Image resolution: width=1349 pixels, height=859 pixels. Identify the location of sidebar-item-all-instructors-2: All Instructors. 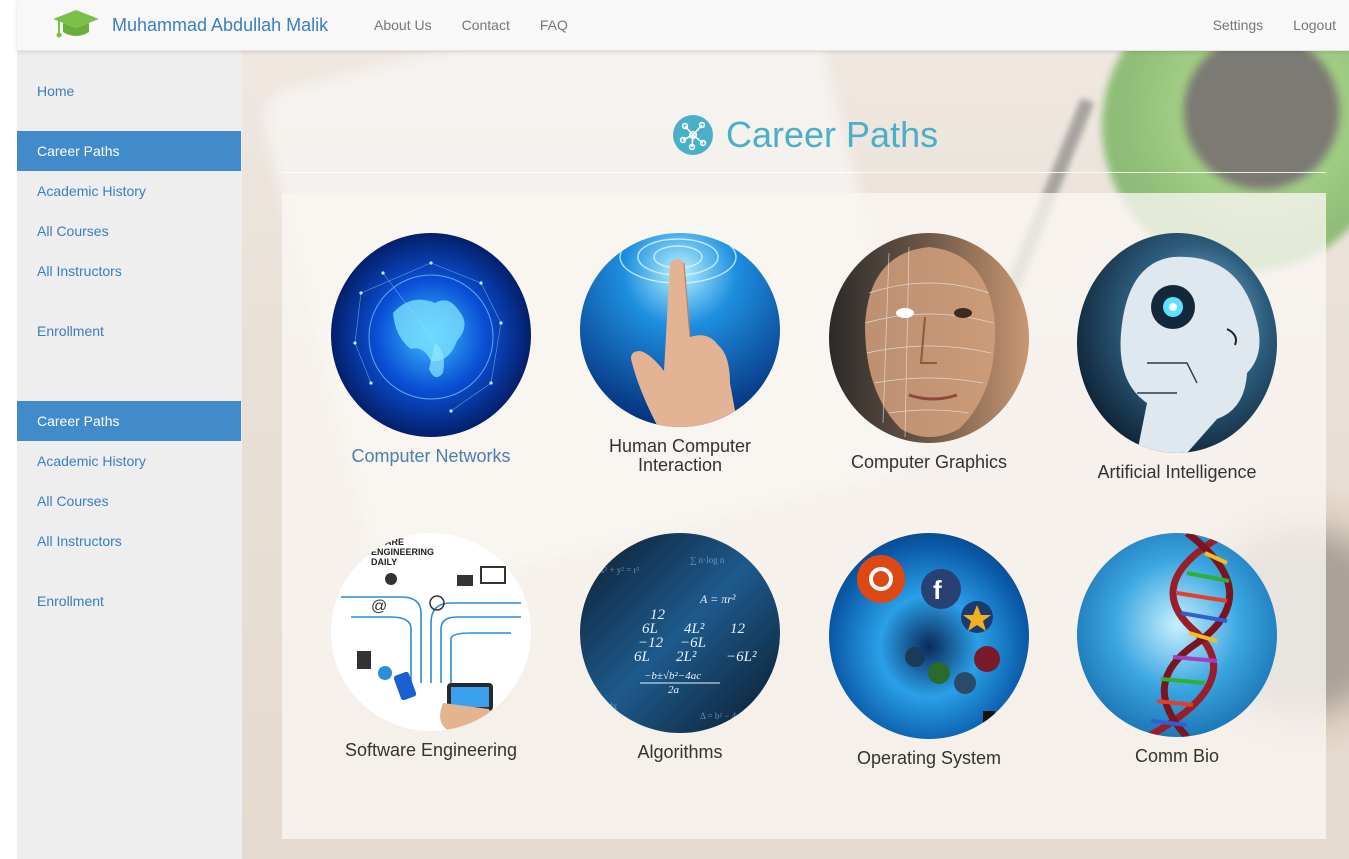
(129, 541).